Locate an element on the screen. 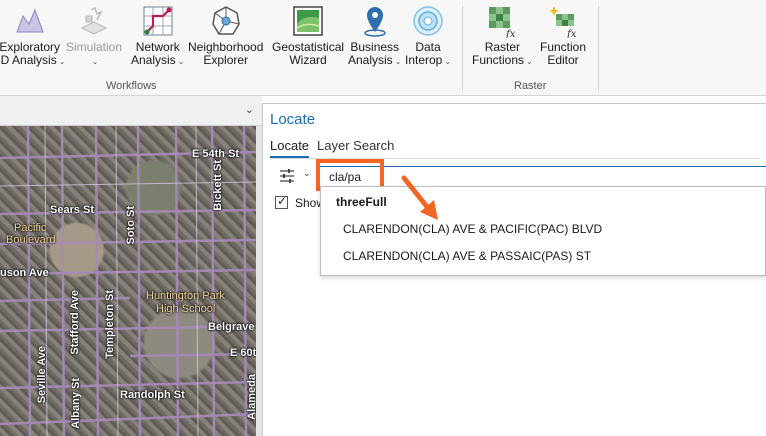 This screenshot has height=436, width=766. map-label: Boulevard is located at coordinates (31, 240).